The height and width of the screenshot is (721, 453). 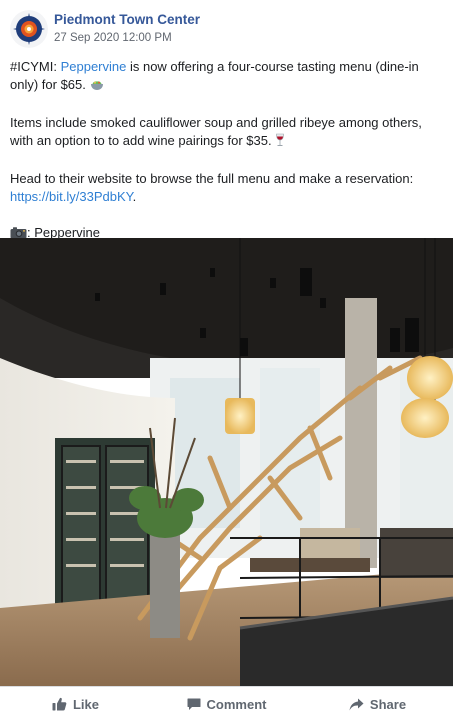 What do you see at coordinates (280, 142) in the screenshot?
I see `wine-glass-emoji-icon` at bounding box center [280, 142].